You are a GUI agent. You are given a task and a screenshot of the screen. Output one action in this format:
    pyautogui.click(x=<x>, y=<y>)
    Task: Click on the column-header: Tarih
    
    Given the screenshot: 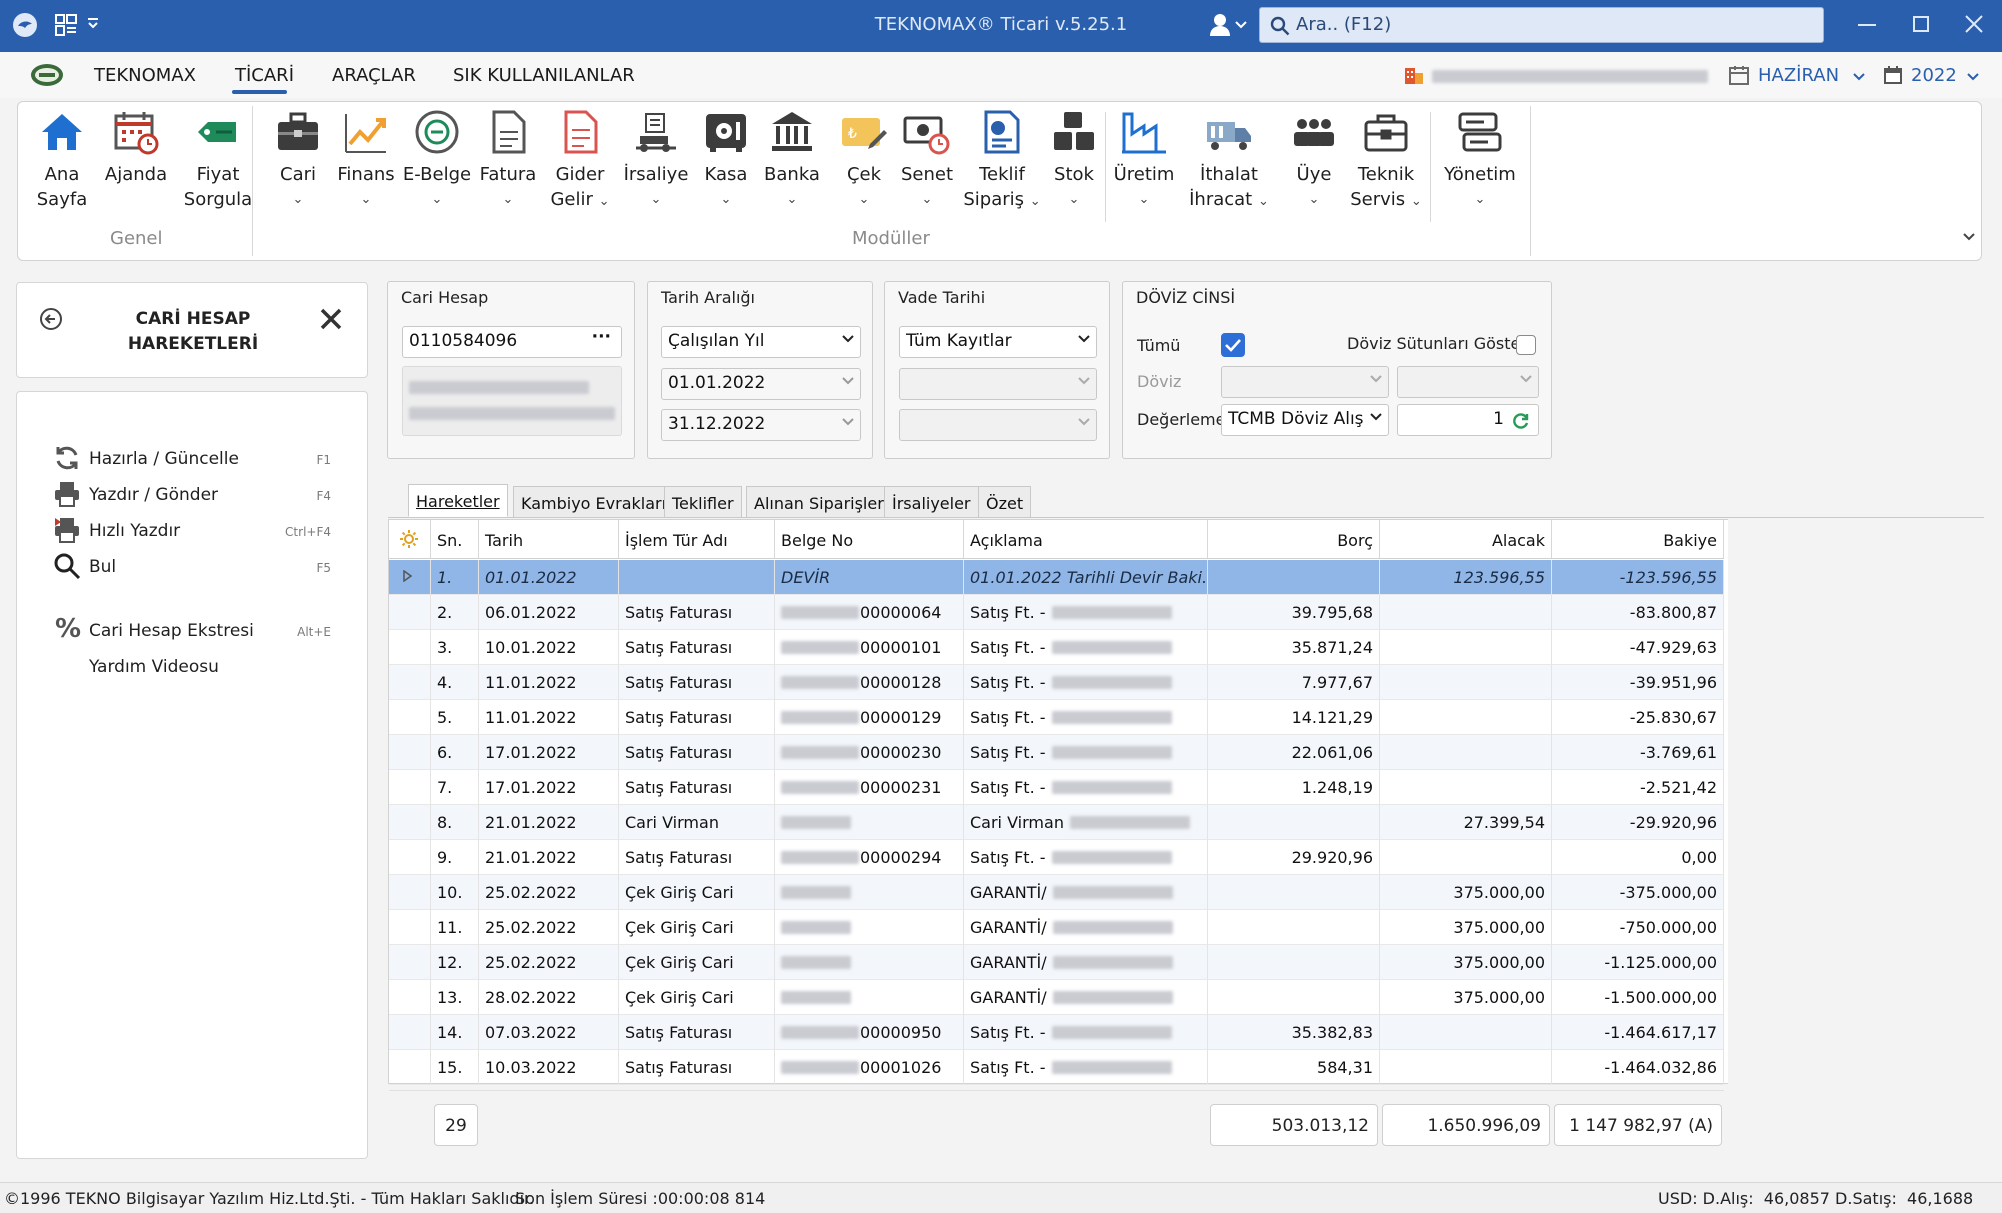 What is the action you would take?
    pyautogui.click(x=549, y=539)
    